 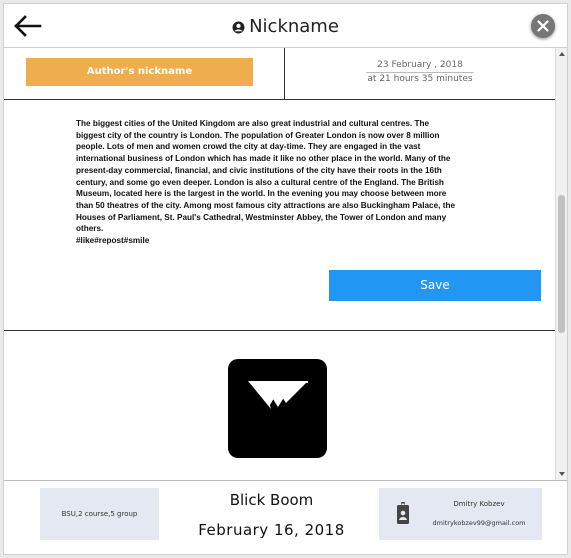 I want to click on image-placeholder-icon, so click(x=278, y=395).